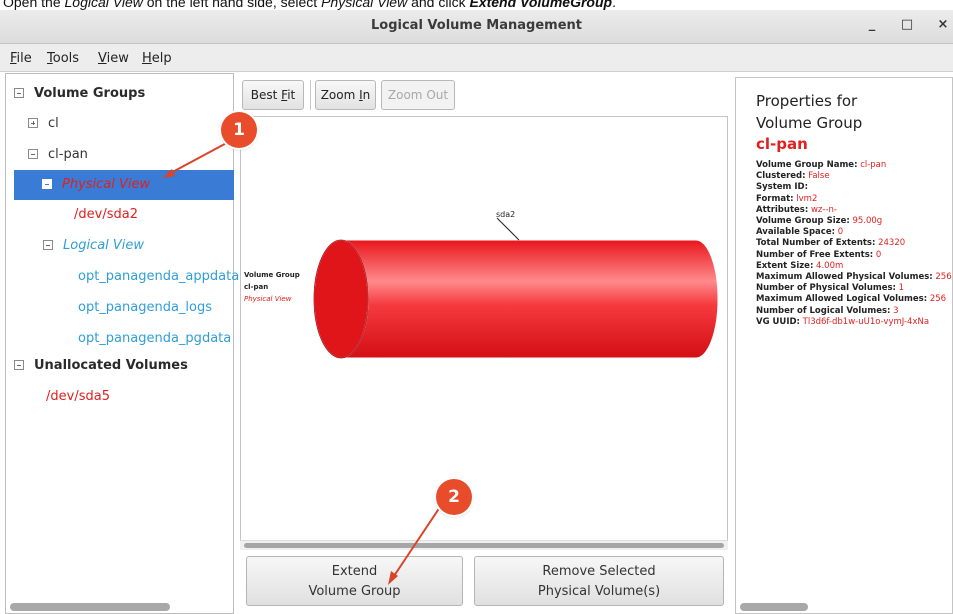 Image resolution: width=953 pixels, height=614 pixels. What do you see at coordinates (239, 130) in the screenshot?
I see `callout-1: 1` at bounding box center [239, 130].